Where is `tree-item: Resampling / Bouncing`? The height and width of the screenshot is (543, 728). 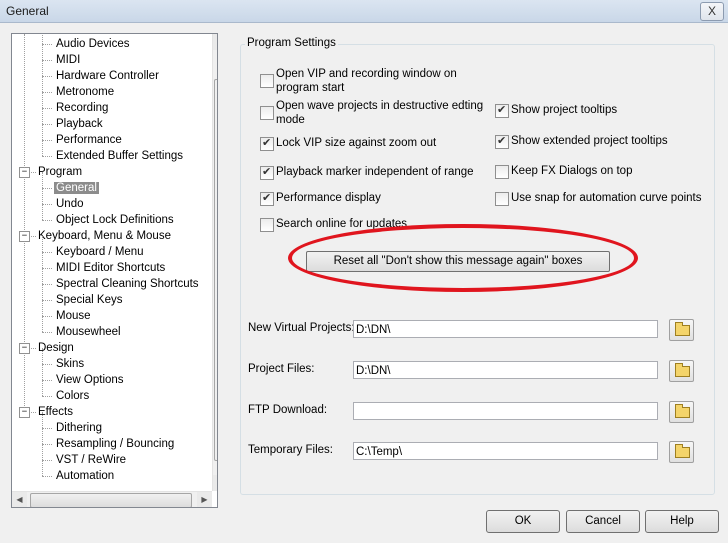
tree-item: Resampling / Bouncing is located at coordinates (115, 444).